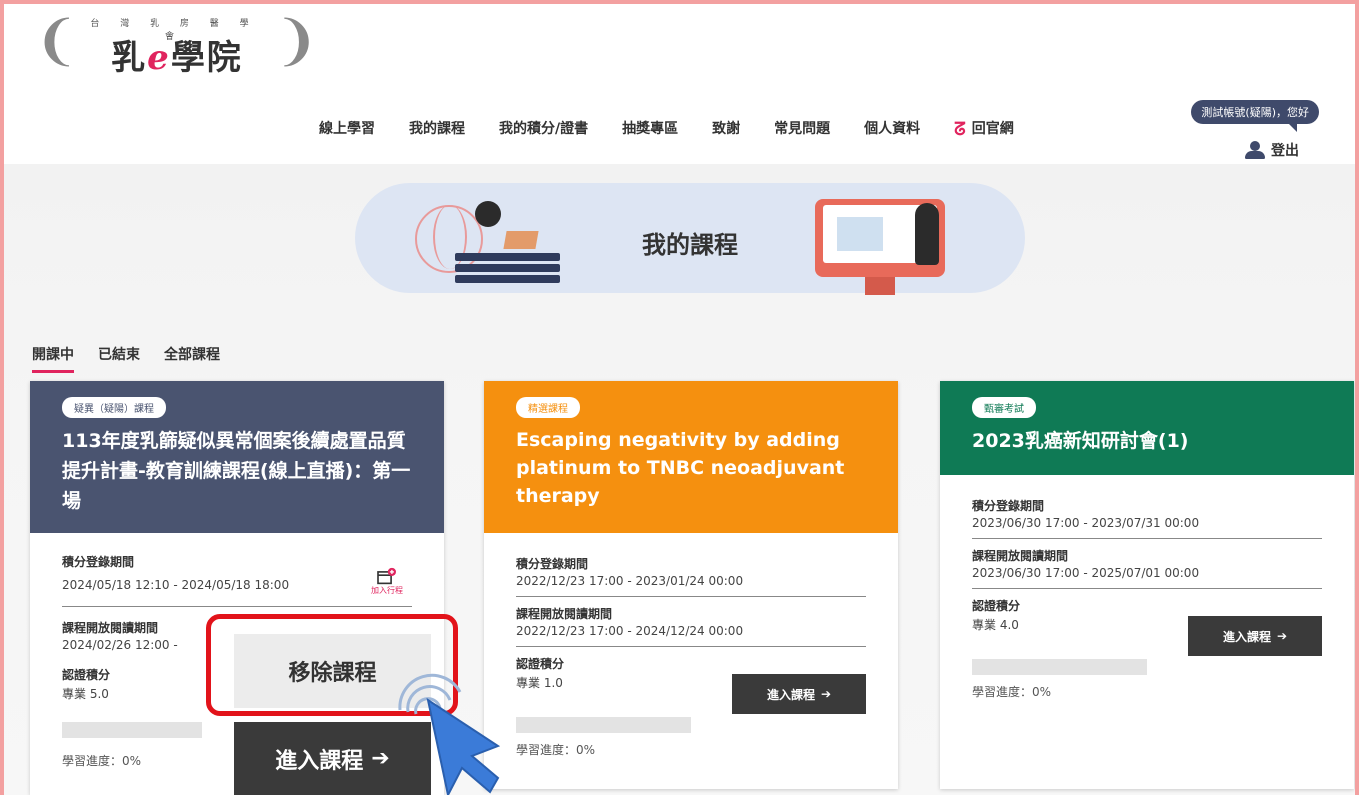 This screenshot has height=795, width=1363. What do you see at coordinates (449, 734) in the screenshot?
I see `pointer-cursor-icon` at bounding box center [449, 734].